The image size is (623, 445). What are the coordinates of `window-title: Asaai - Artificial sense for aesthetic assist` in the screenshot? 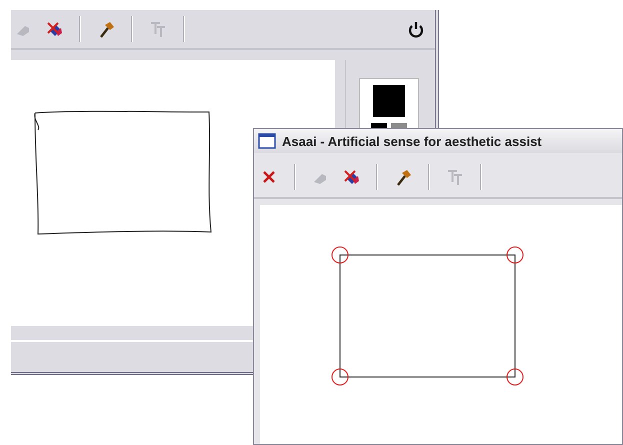 It's located at (412, 141).